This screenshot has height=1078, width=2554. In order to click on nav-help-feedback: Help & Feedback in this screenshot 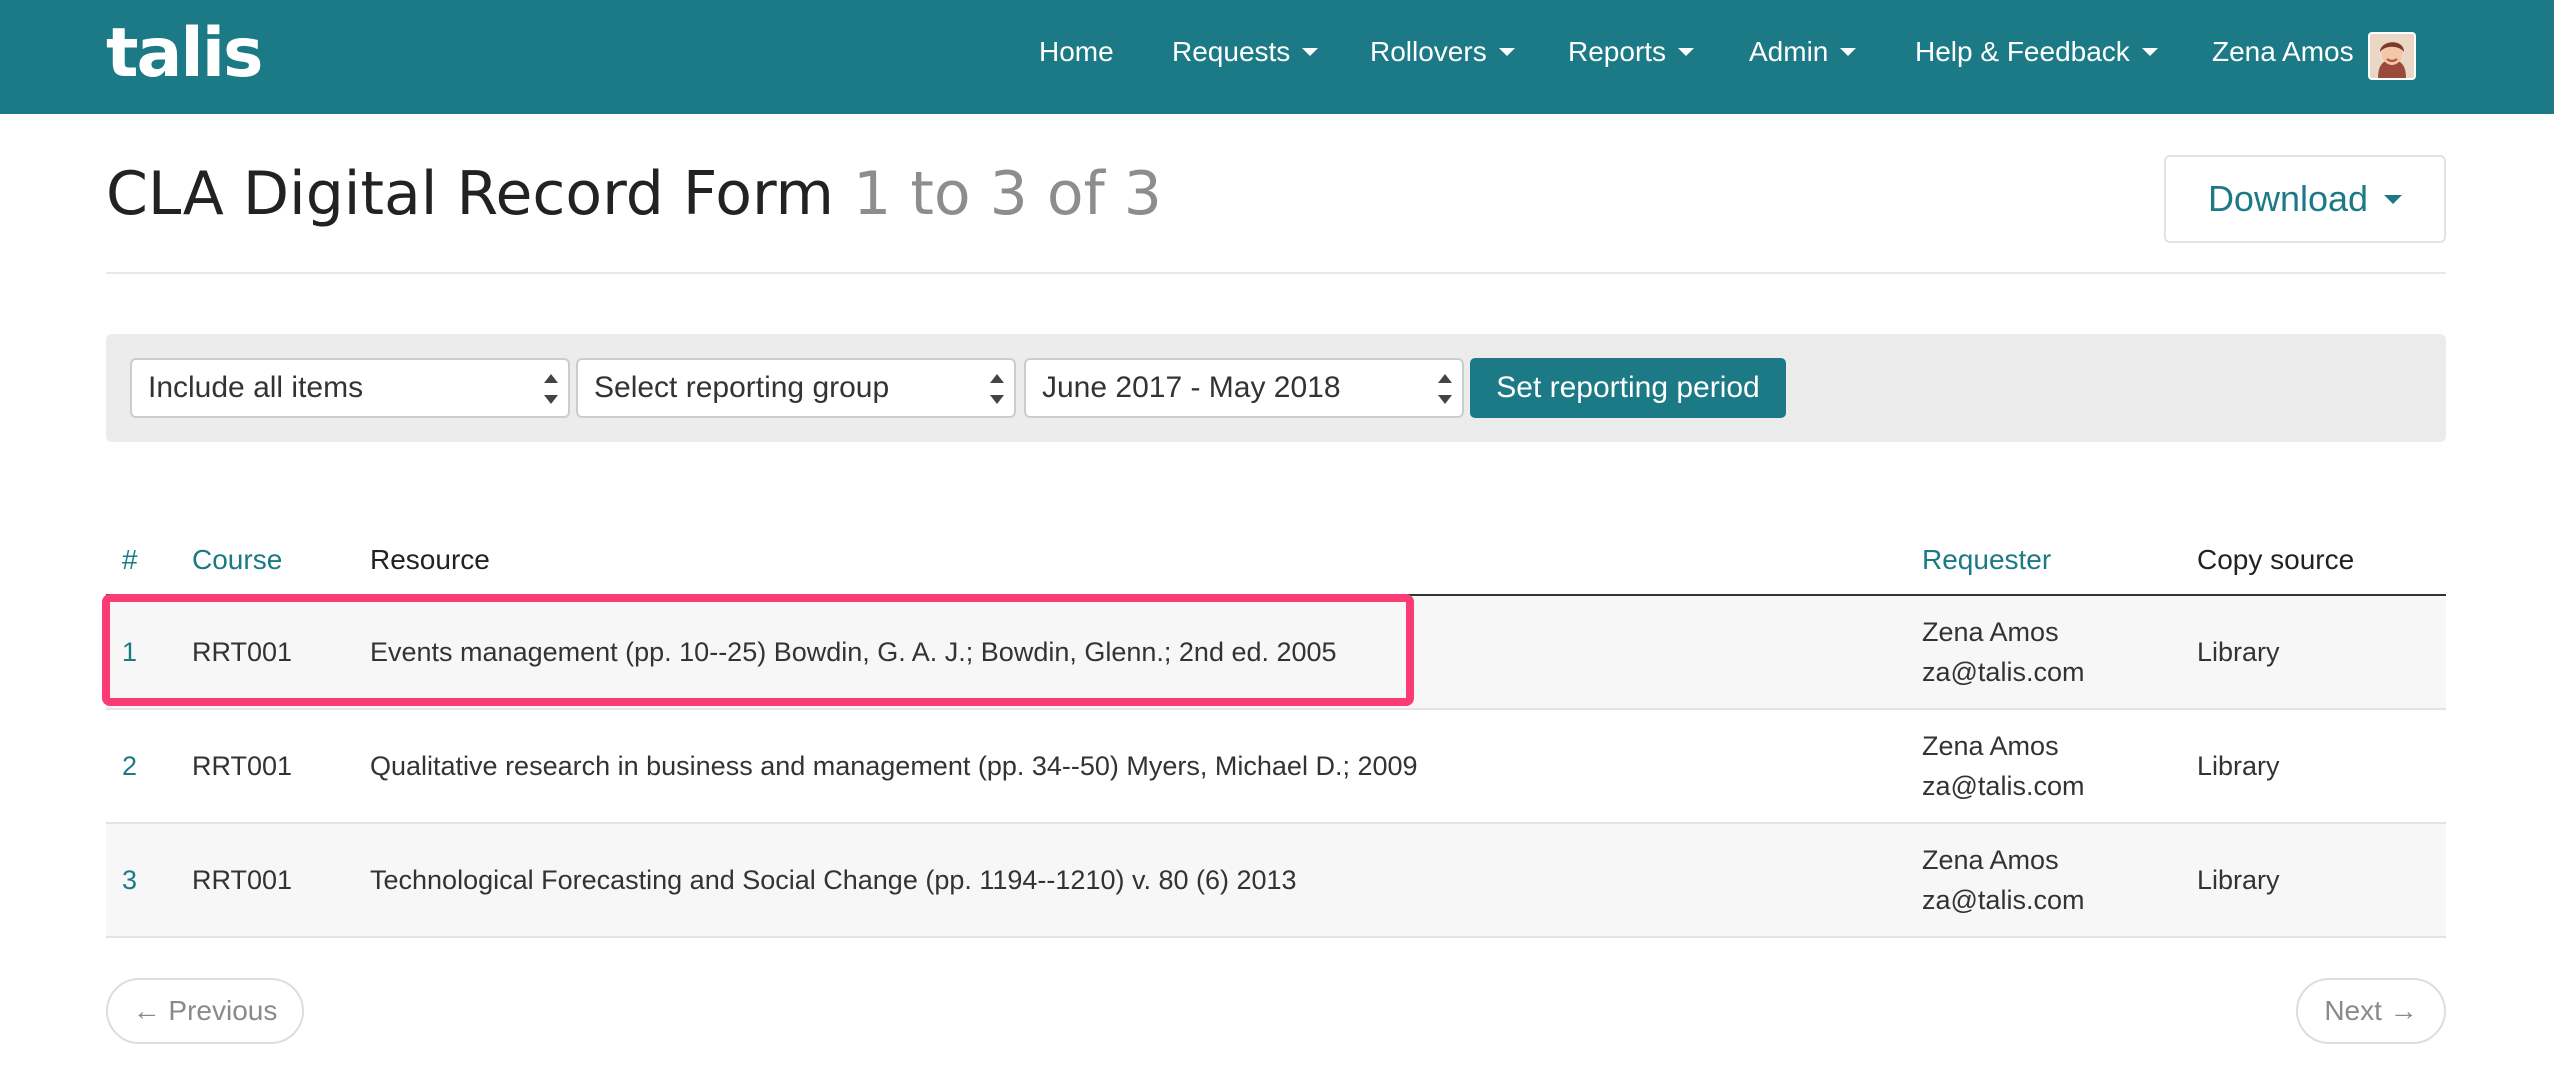, I will do `click(2036, 57)`.